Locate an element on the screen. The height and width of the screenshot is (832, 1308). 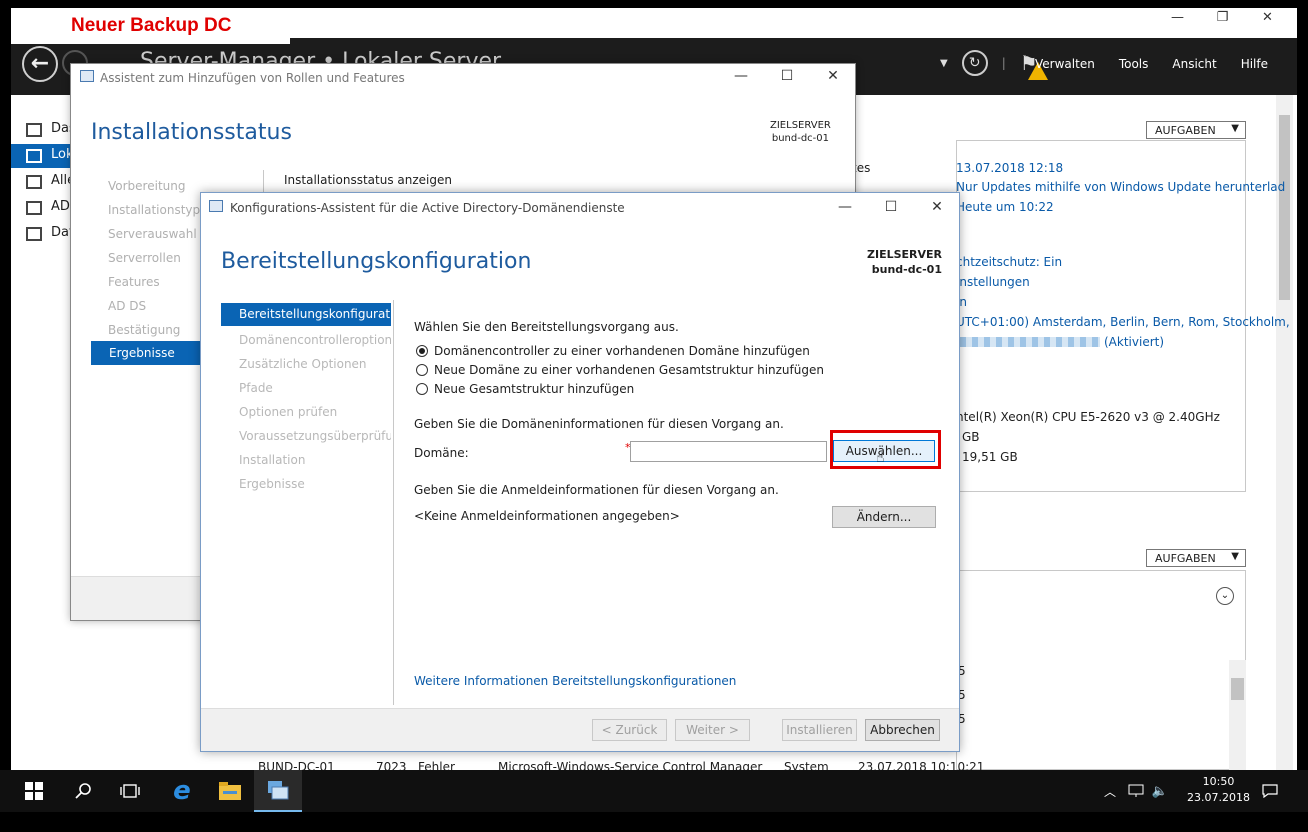
clock-time: 10:50 is located at coordinates (1218, 781).